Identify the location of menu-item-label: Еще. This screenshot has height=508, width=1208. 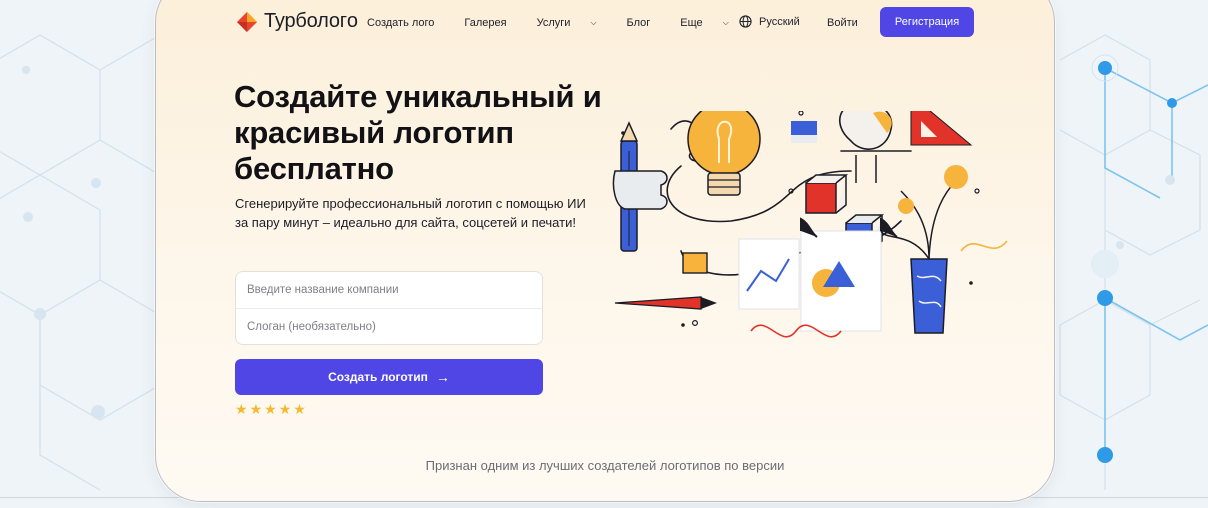
(691, 23).